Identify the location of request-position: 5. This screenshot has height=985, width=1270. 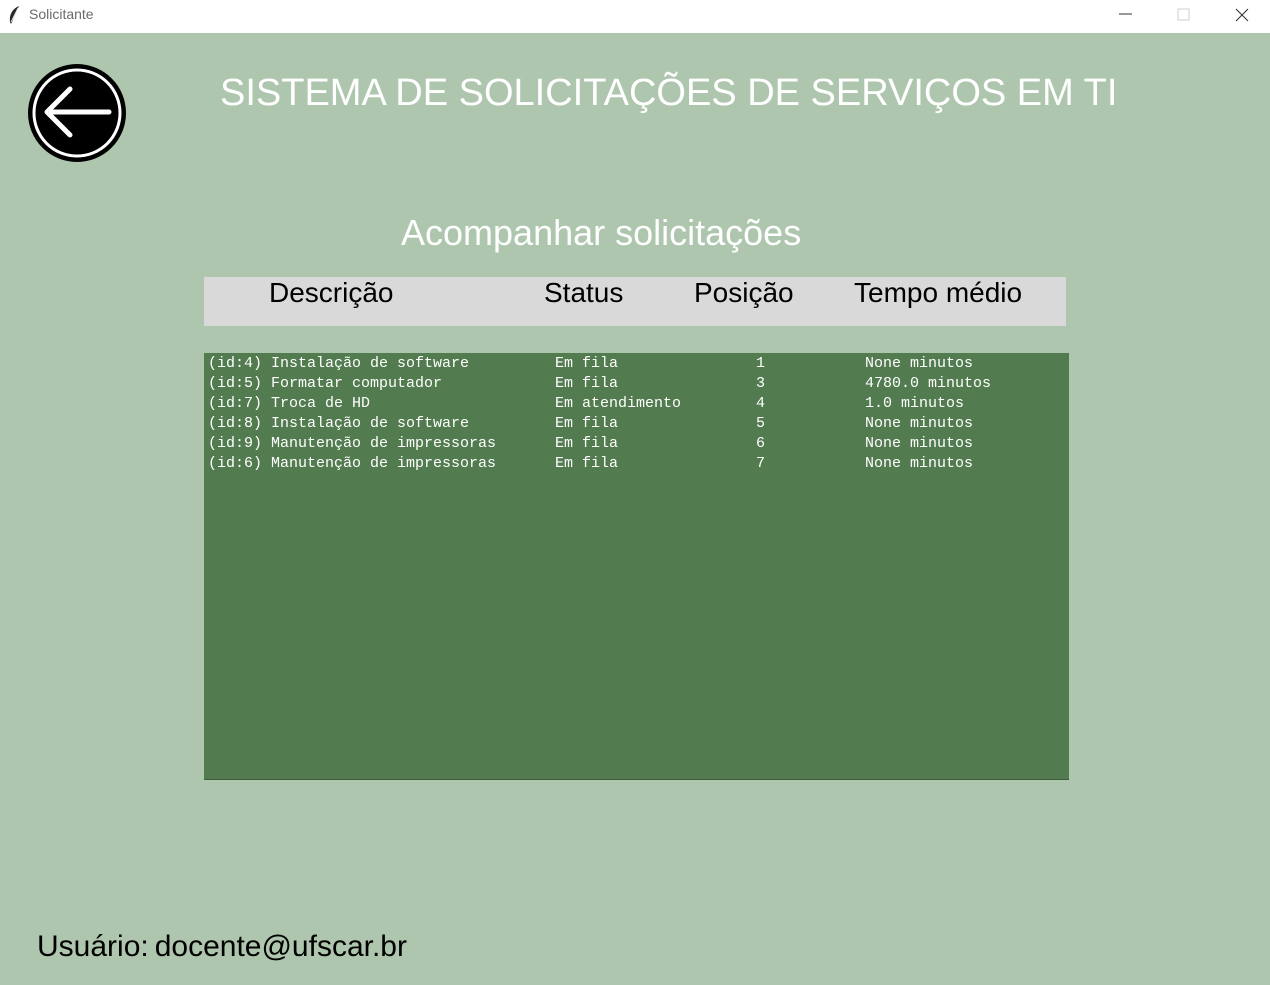
(761, 423).